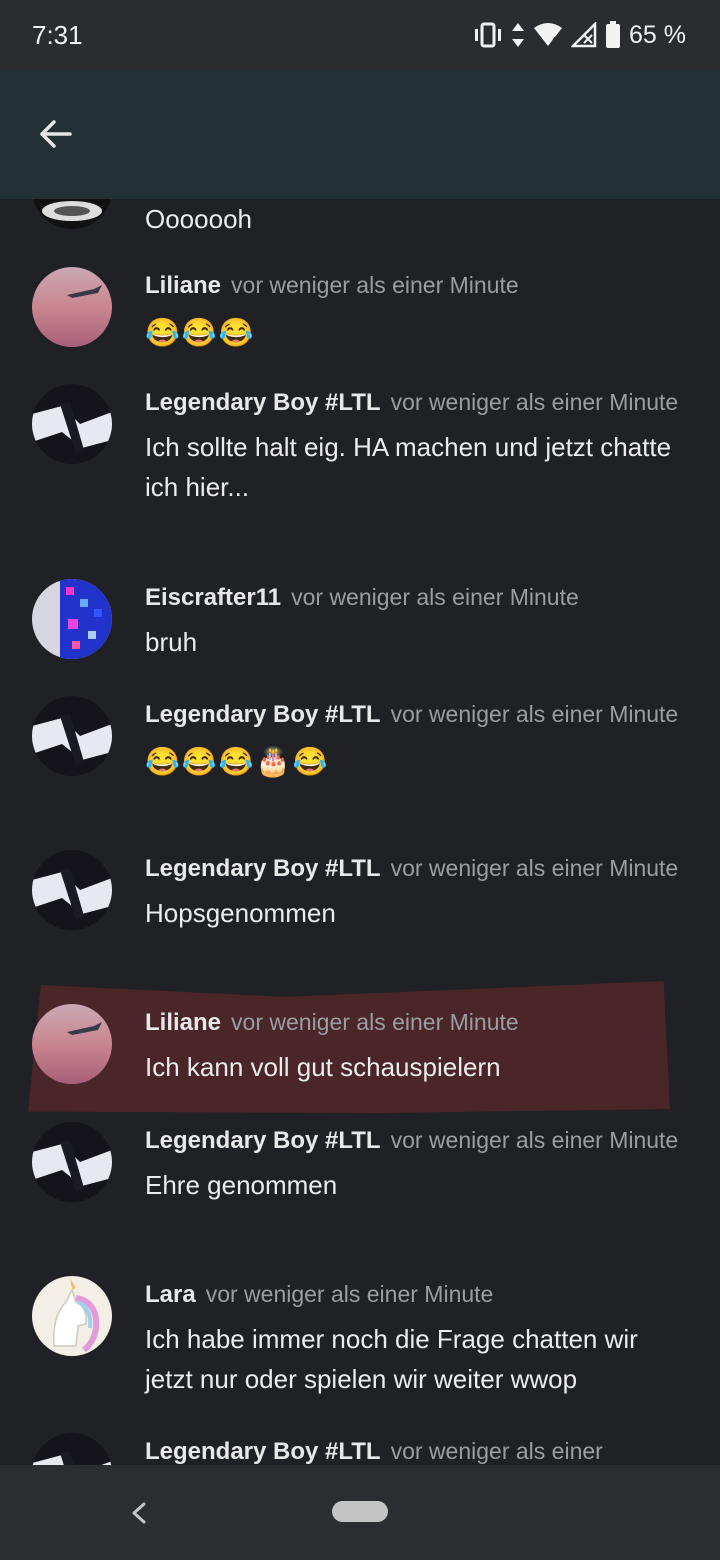 This screenshot has width=720, height=1560. I want to click on message-text: Ooooooh, so click(198, 219).